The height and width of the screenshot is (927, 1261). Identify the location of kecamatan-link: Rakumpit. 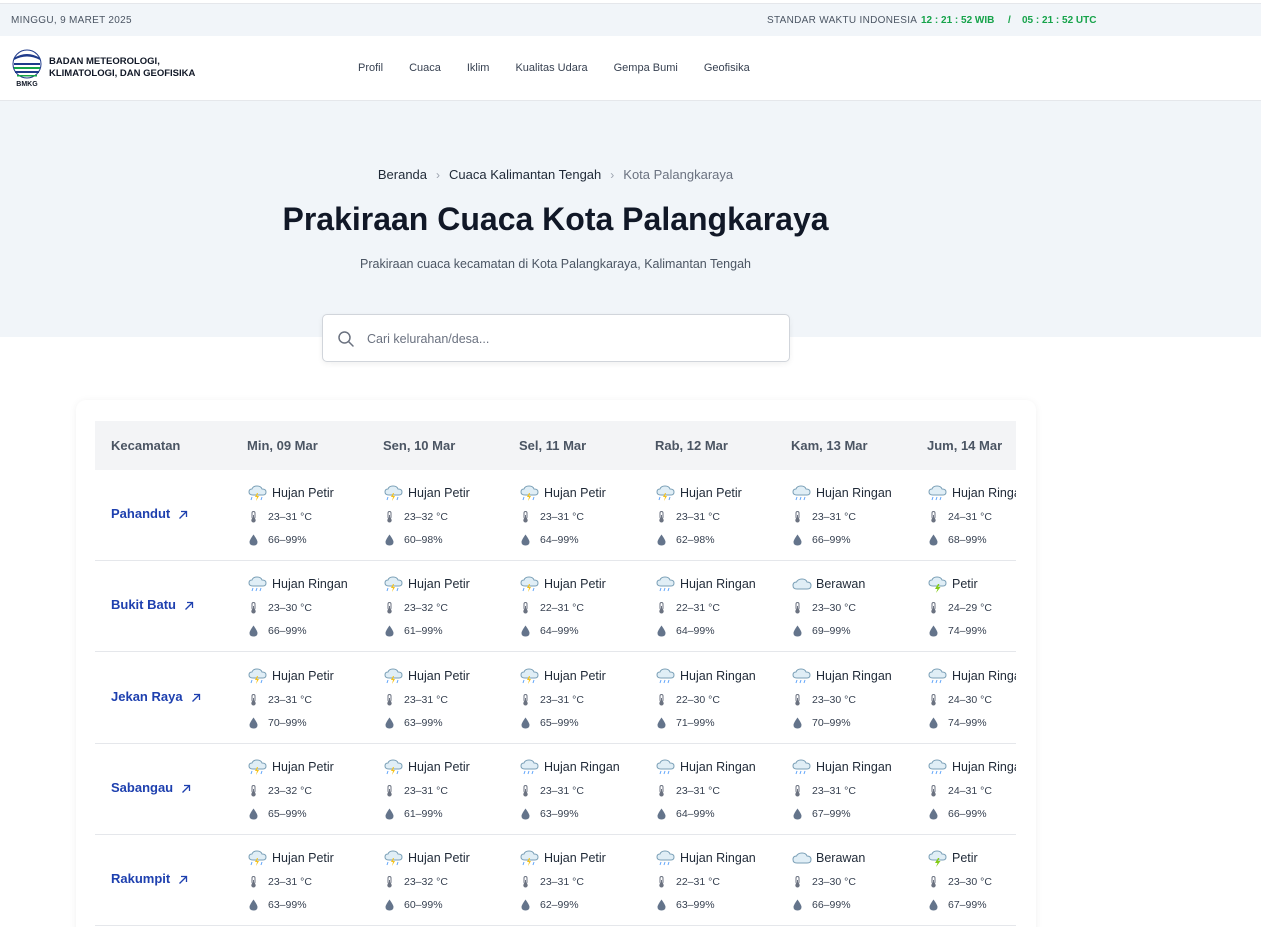
(149, 878).